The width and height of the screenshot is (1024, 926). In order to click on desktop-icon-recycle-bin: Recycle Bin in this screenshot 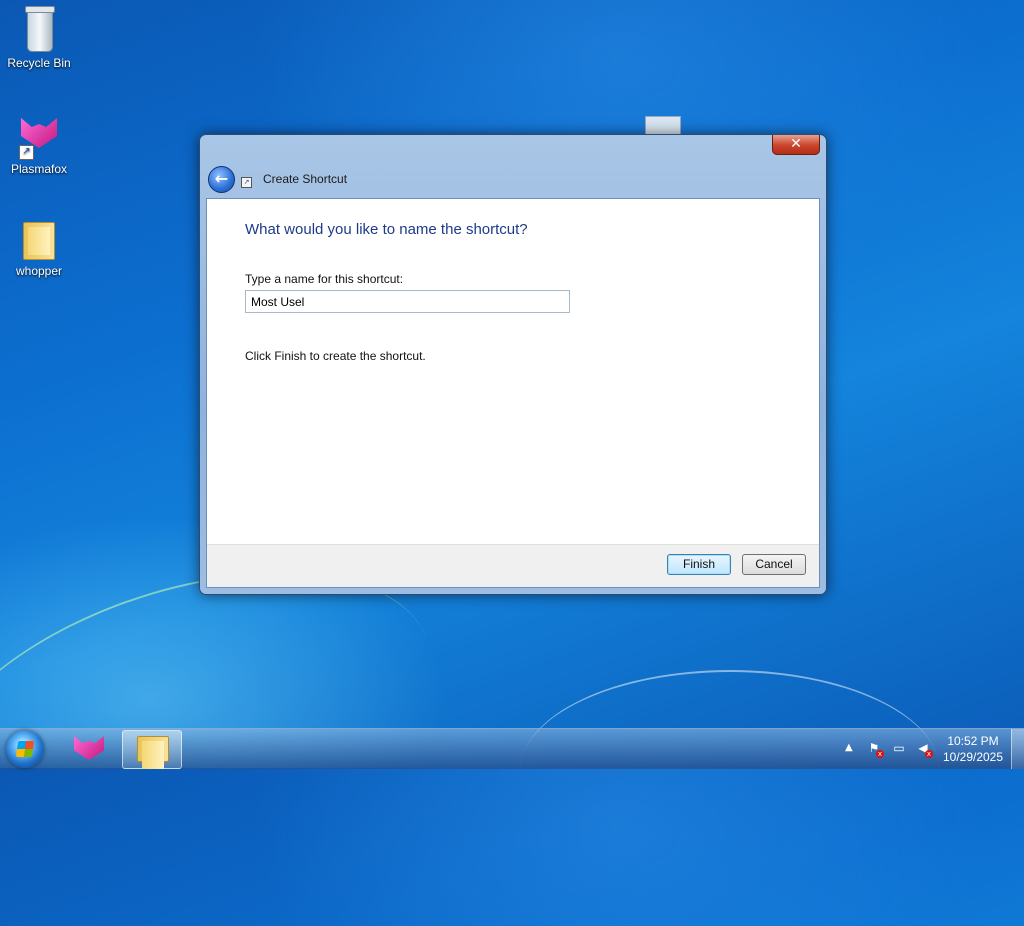, I will do `click(39, 38)`.